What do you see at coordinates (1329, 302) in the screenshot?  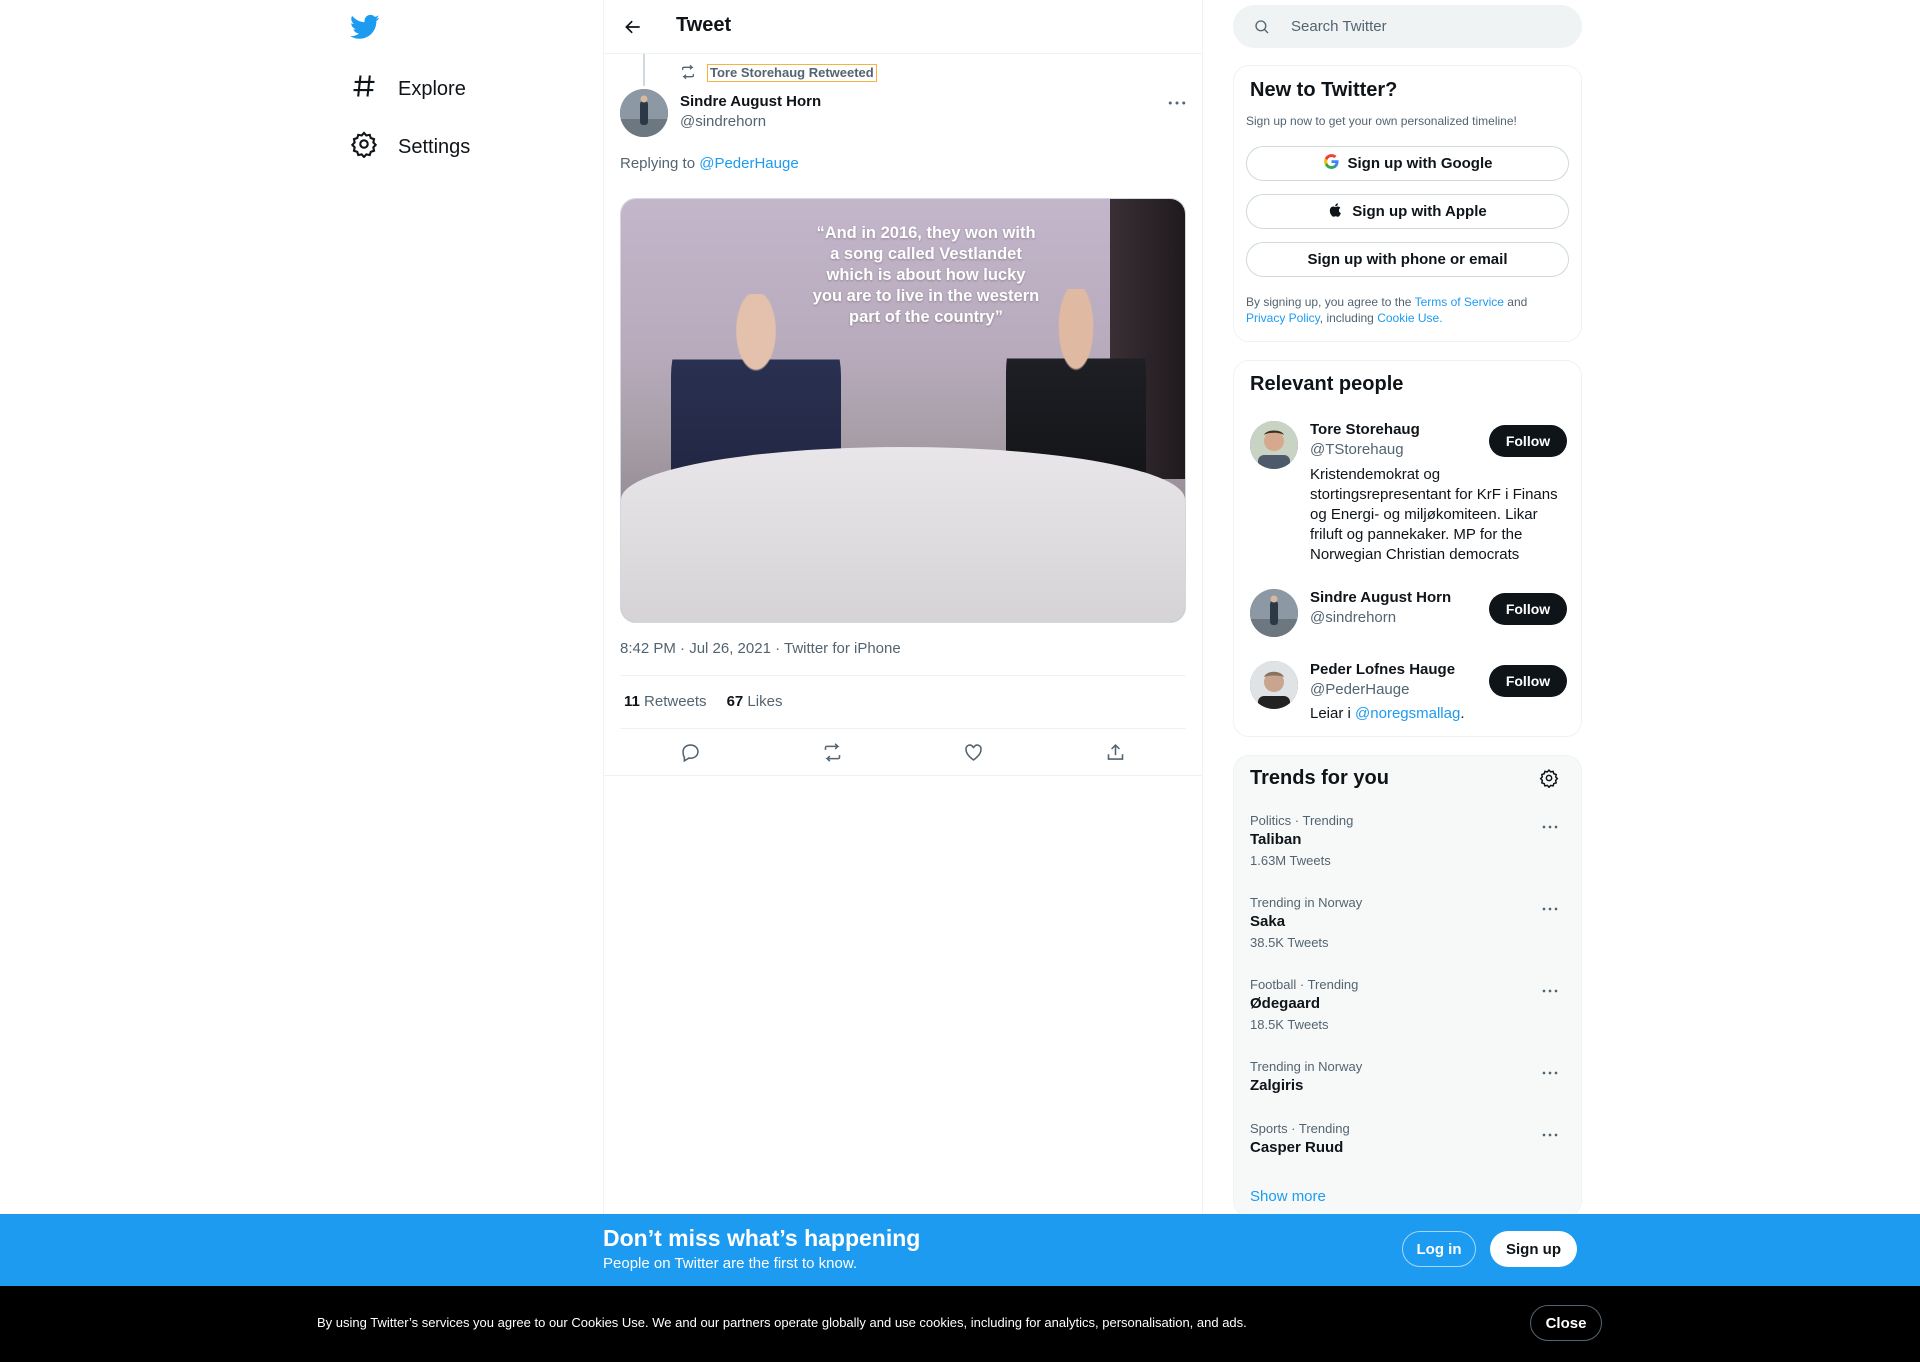 I see `legal-text-1: By signing up, you agree to the` at bounding box center [1329, 302].